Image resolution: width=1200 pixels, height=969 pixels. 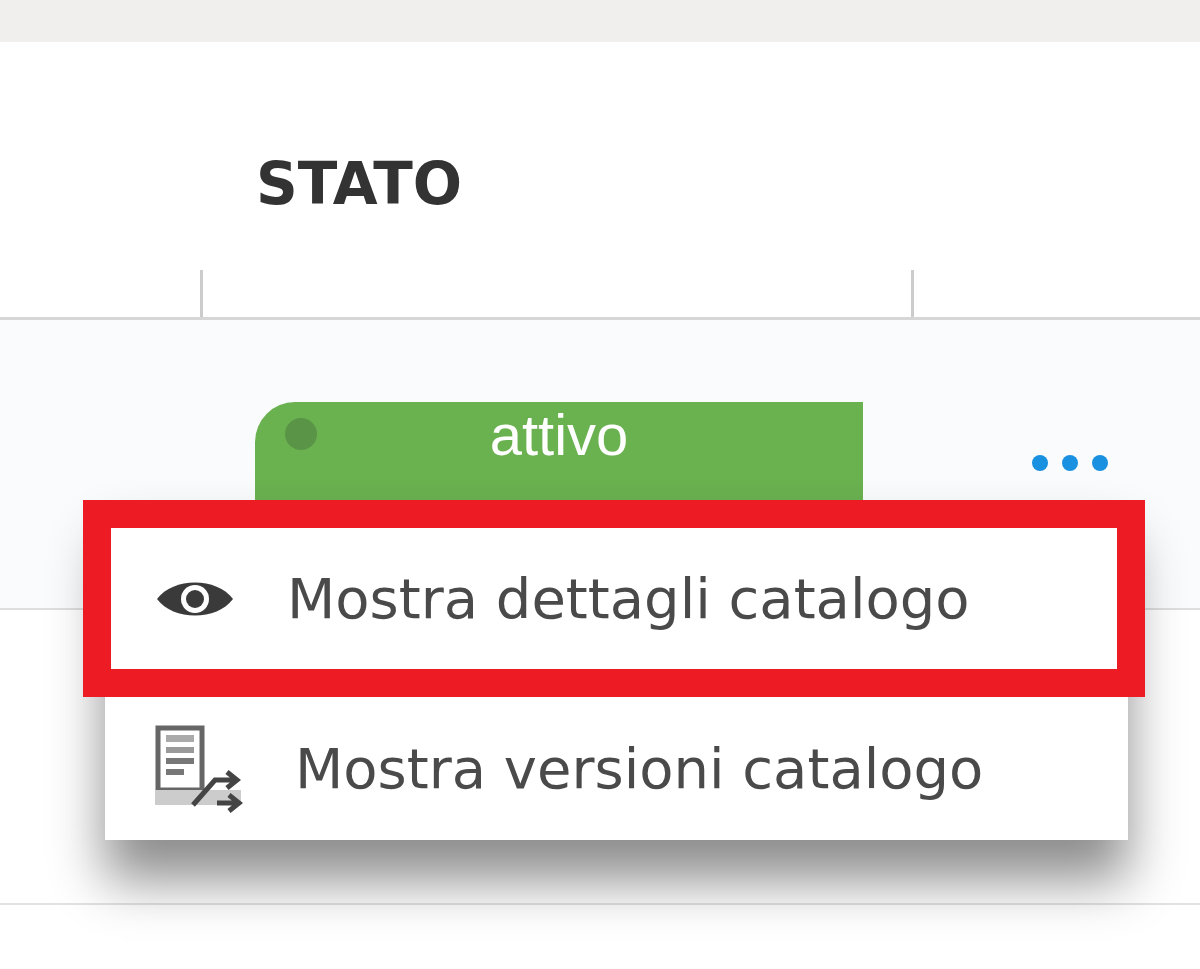 What do you see at coordinates (199, 768) in the screenshot?
I see `document-arrows-icon` at bounding box center [199, 768].